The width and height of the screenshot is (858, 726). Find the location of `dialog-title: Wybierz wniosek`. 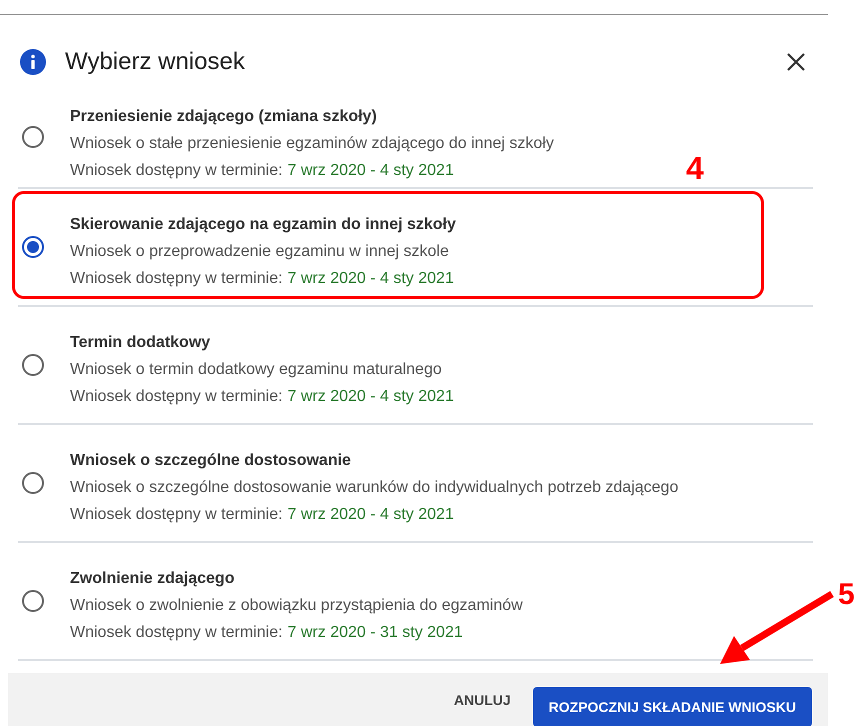

dialog-title: Wybierz wniosek is located at coordinates (155, 62).